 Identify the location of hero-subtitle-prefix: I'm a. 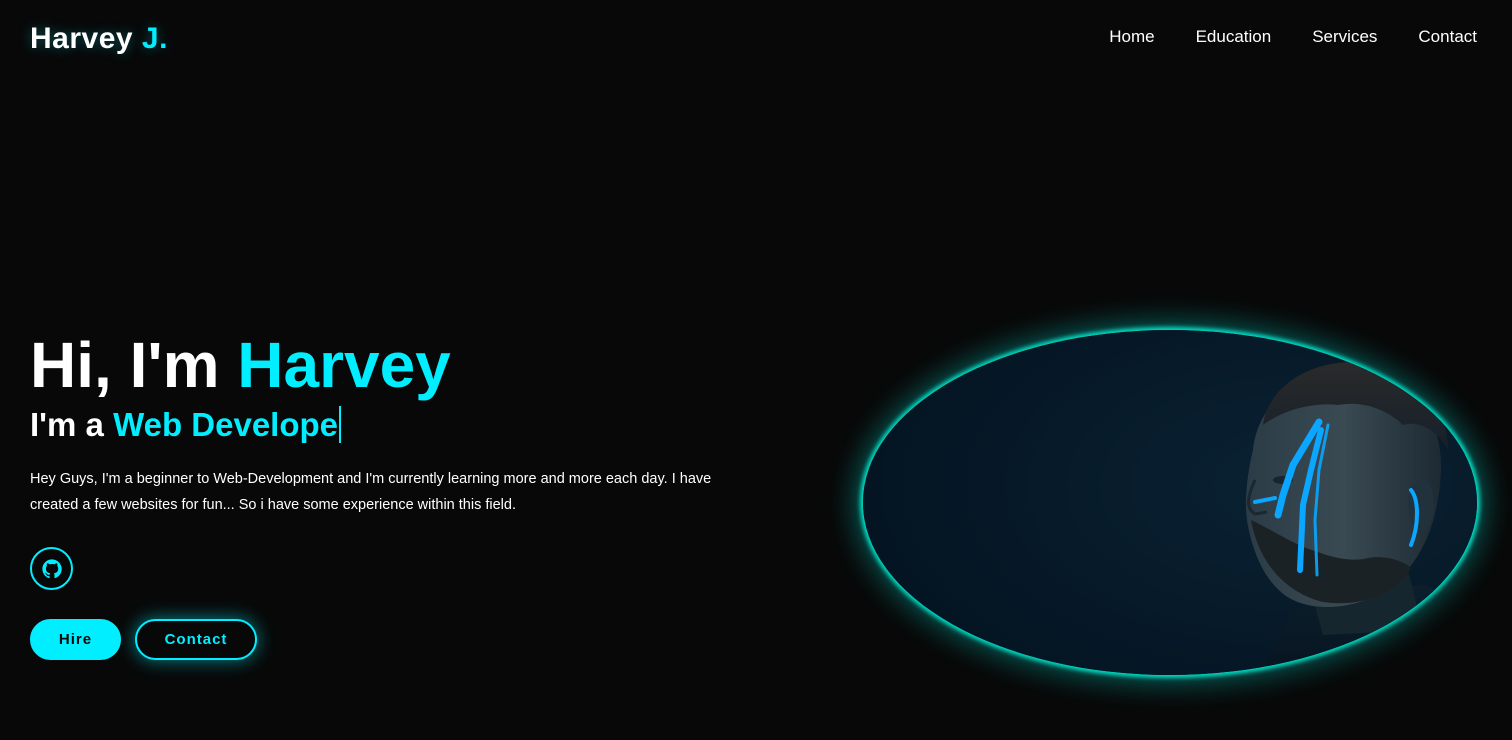
(72, 424).